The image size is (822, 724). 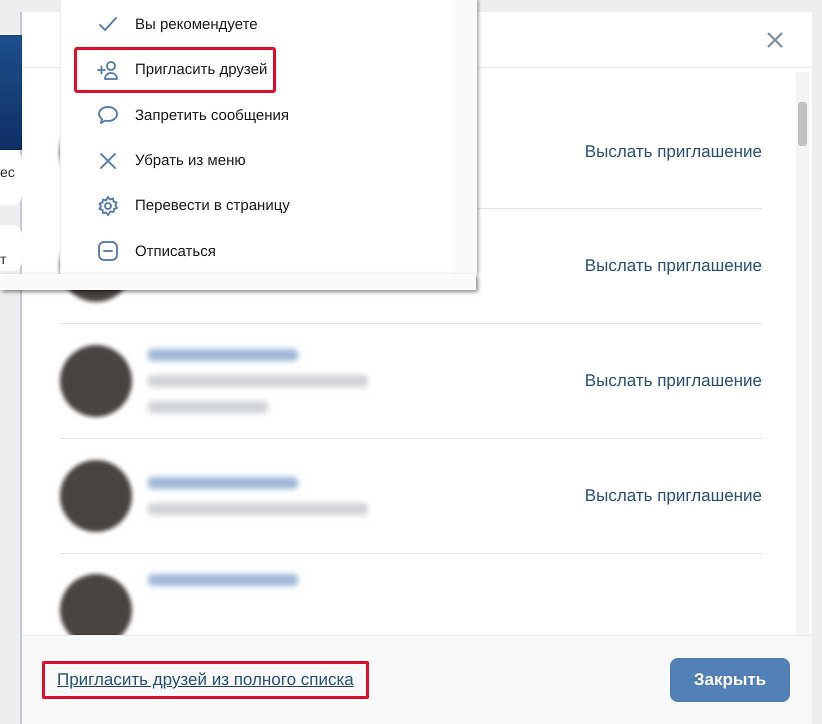 I want to click on menu-item: Пригласить друзей, so click(x=175, y=70).